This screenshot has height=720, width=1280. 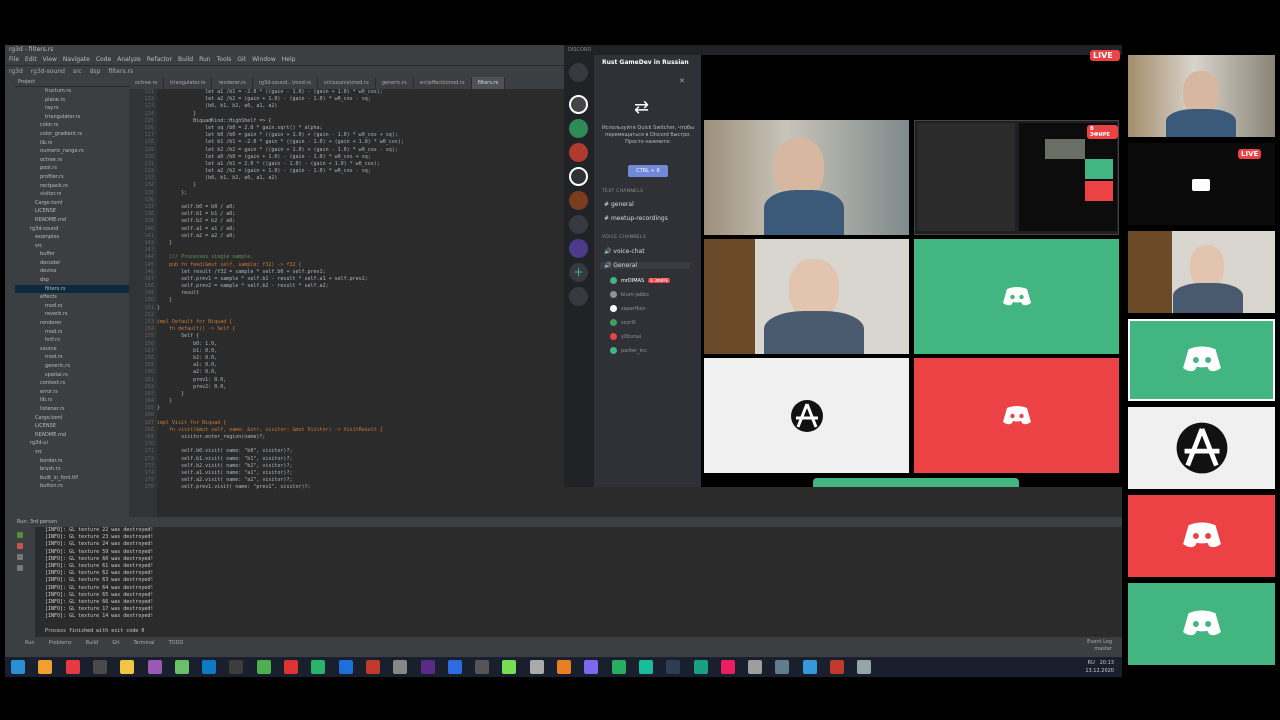 I want to click on voice-controls-bar, so click(x=916, y=482).